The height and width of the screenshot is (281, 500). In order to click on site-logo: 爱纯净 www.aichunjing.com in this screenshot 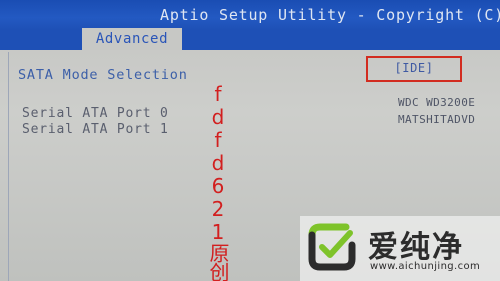, I will do `click(400, 248)`.